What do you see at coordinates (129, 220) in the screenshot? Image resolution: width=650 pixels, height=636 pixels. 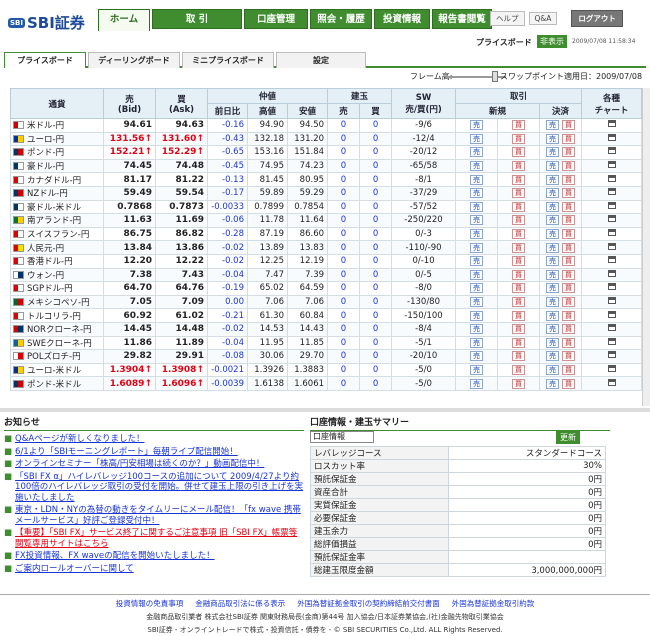 I see `bid-price: 11.63` at bounding box center [129, 220].